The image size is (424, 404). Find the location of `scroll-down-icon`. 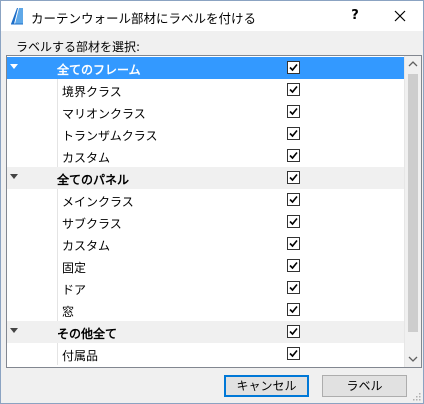

scroll-down-icon is located at coordinates (413, 358).